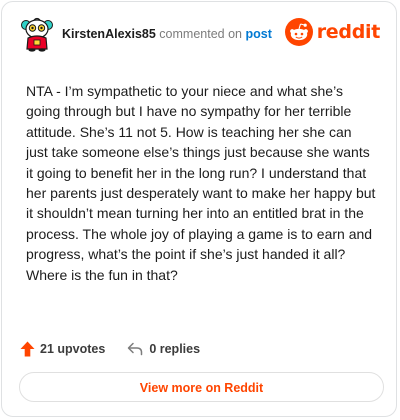 Image resolution: width=400 pixels, height=420 pixels. I want to click on comment-header: KirstenAlexis85 commented on post reddit, so click(200, 34).